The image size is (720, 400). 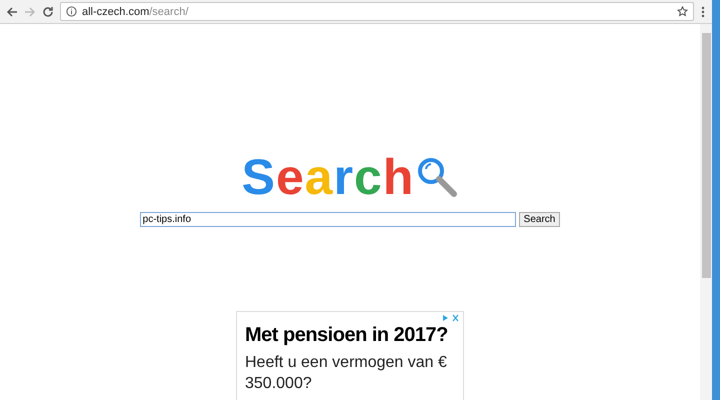 What do you see at coordinates (451, 318) in the screenshot?
I see `ad-choices-icon` at bounding box center [451, 318].